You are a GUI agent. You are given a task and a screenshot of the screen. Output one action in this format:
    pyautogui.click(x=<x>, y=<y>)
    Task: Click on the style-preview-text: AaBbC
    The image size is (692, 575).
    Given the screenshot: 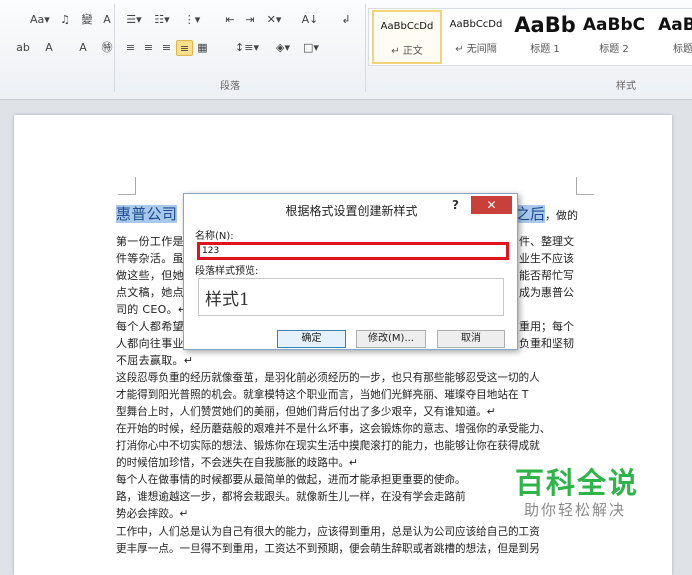 What is the action you would take?
    pyautogui.click(x=614, y=25)
    